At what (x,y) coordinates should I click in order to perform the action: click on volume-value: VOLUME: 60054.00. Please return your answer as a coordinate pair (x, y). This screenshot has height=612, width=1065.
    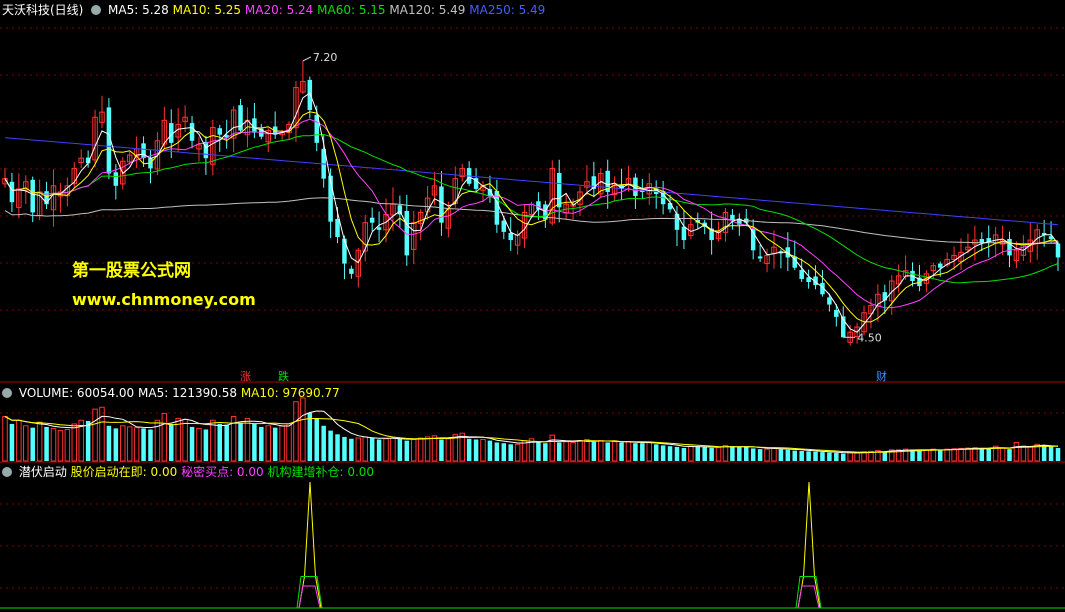
    Looking at the image, I should click on (76, 393).